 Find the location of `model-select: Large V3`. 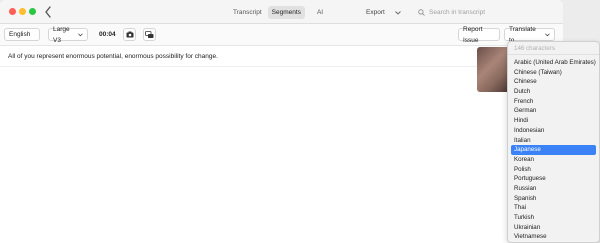

model-select: Large V3 is located at coordinates (68, 35).